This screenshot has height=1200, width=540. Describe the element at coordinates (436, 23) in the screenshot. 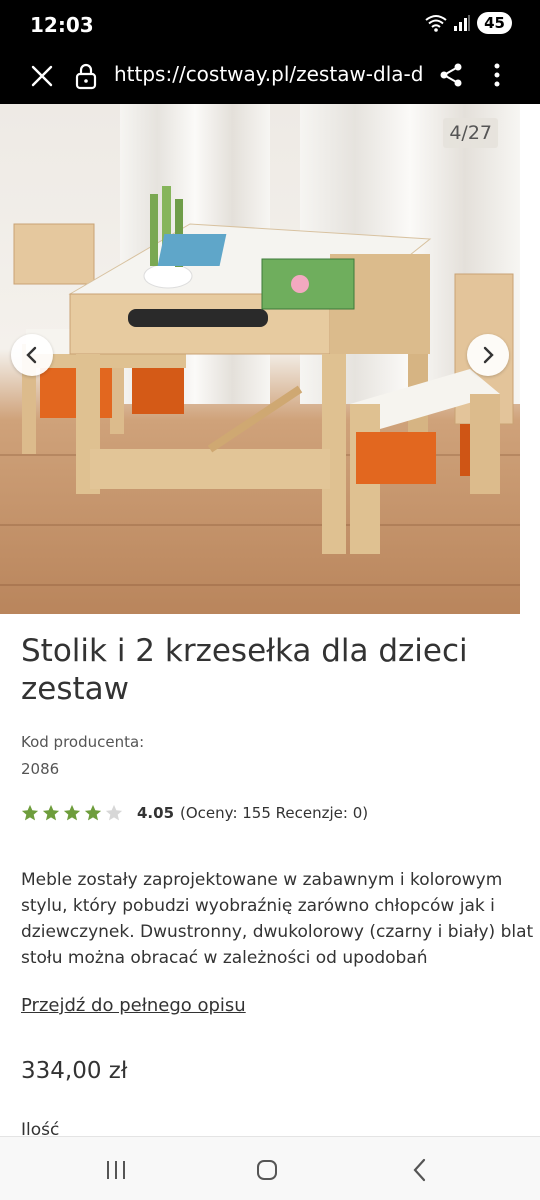

I see `wifi-icon` at that location.